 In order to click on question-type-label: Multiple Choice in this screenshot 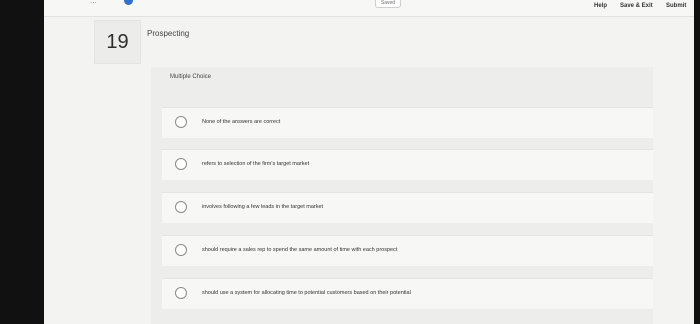, I will do `click(191, 77)`.